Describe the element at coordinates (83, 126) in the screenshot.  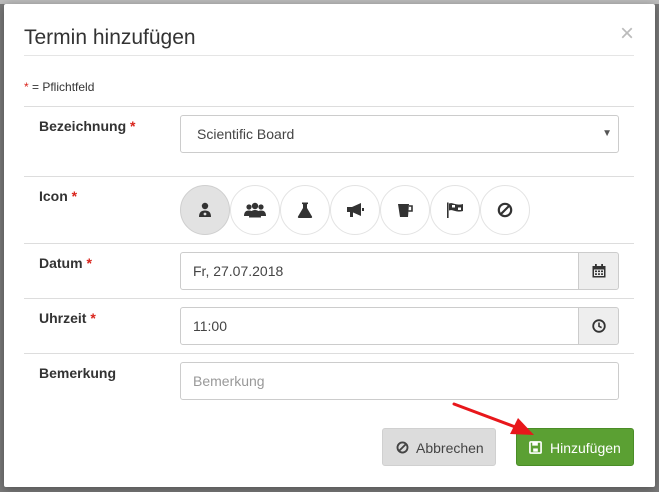
I see `bezeichnung-label-text: Bezeichnung` at that location.